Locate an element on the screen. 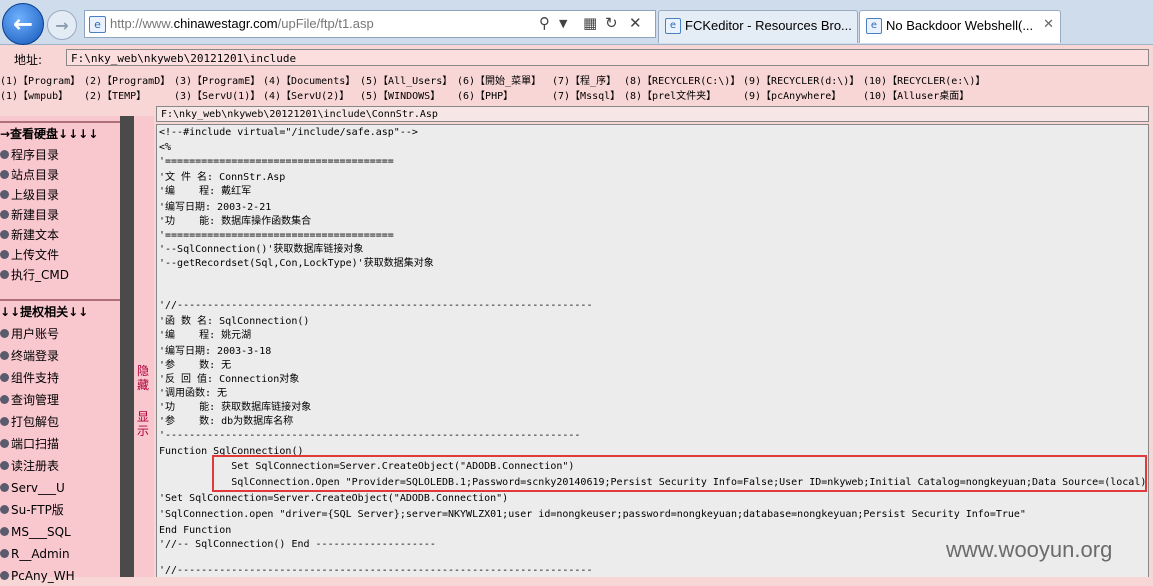  quick-link: (5)【WINDOWS】 is located at coordinates (400, 94).